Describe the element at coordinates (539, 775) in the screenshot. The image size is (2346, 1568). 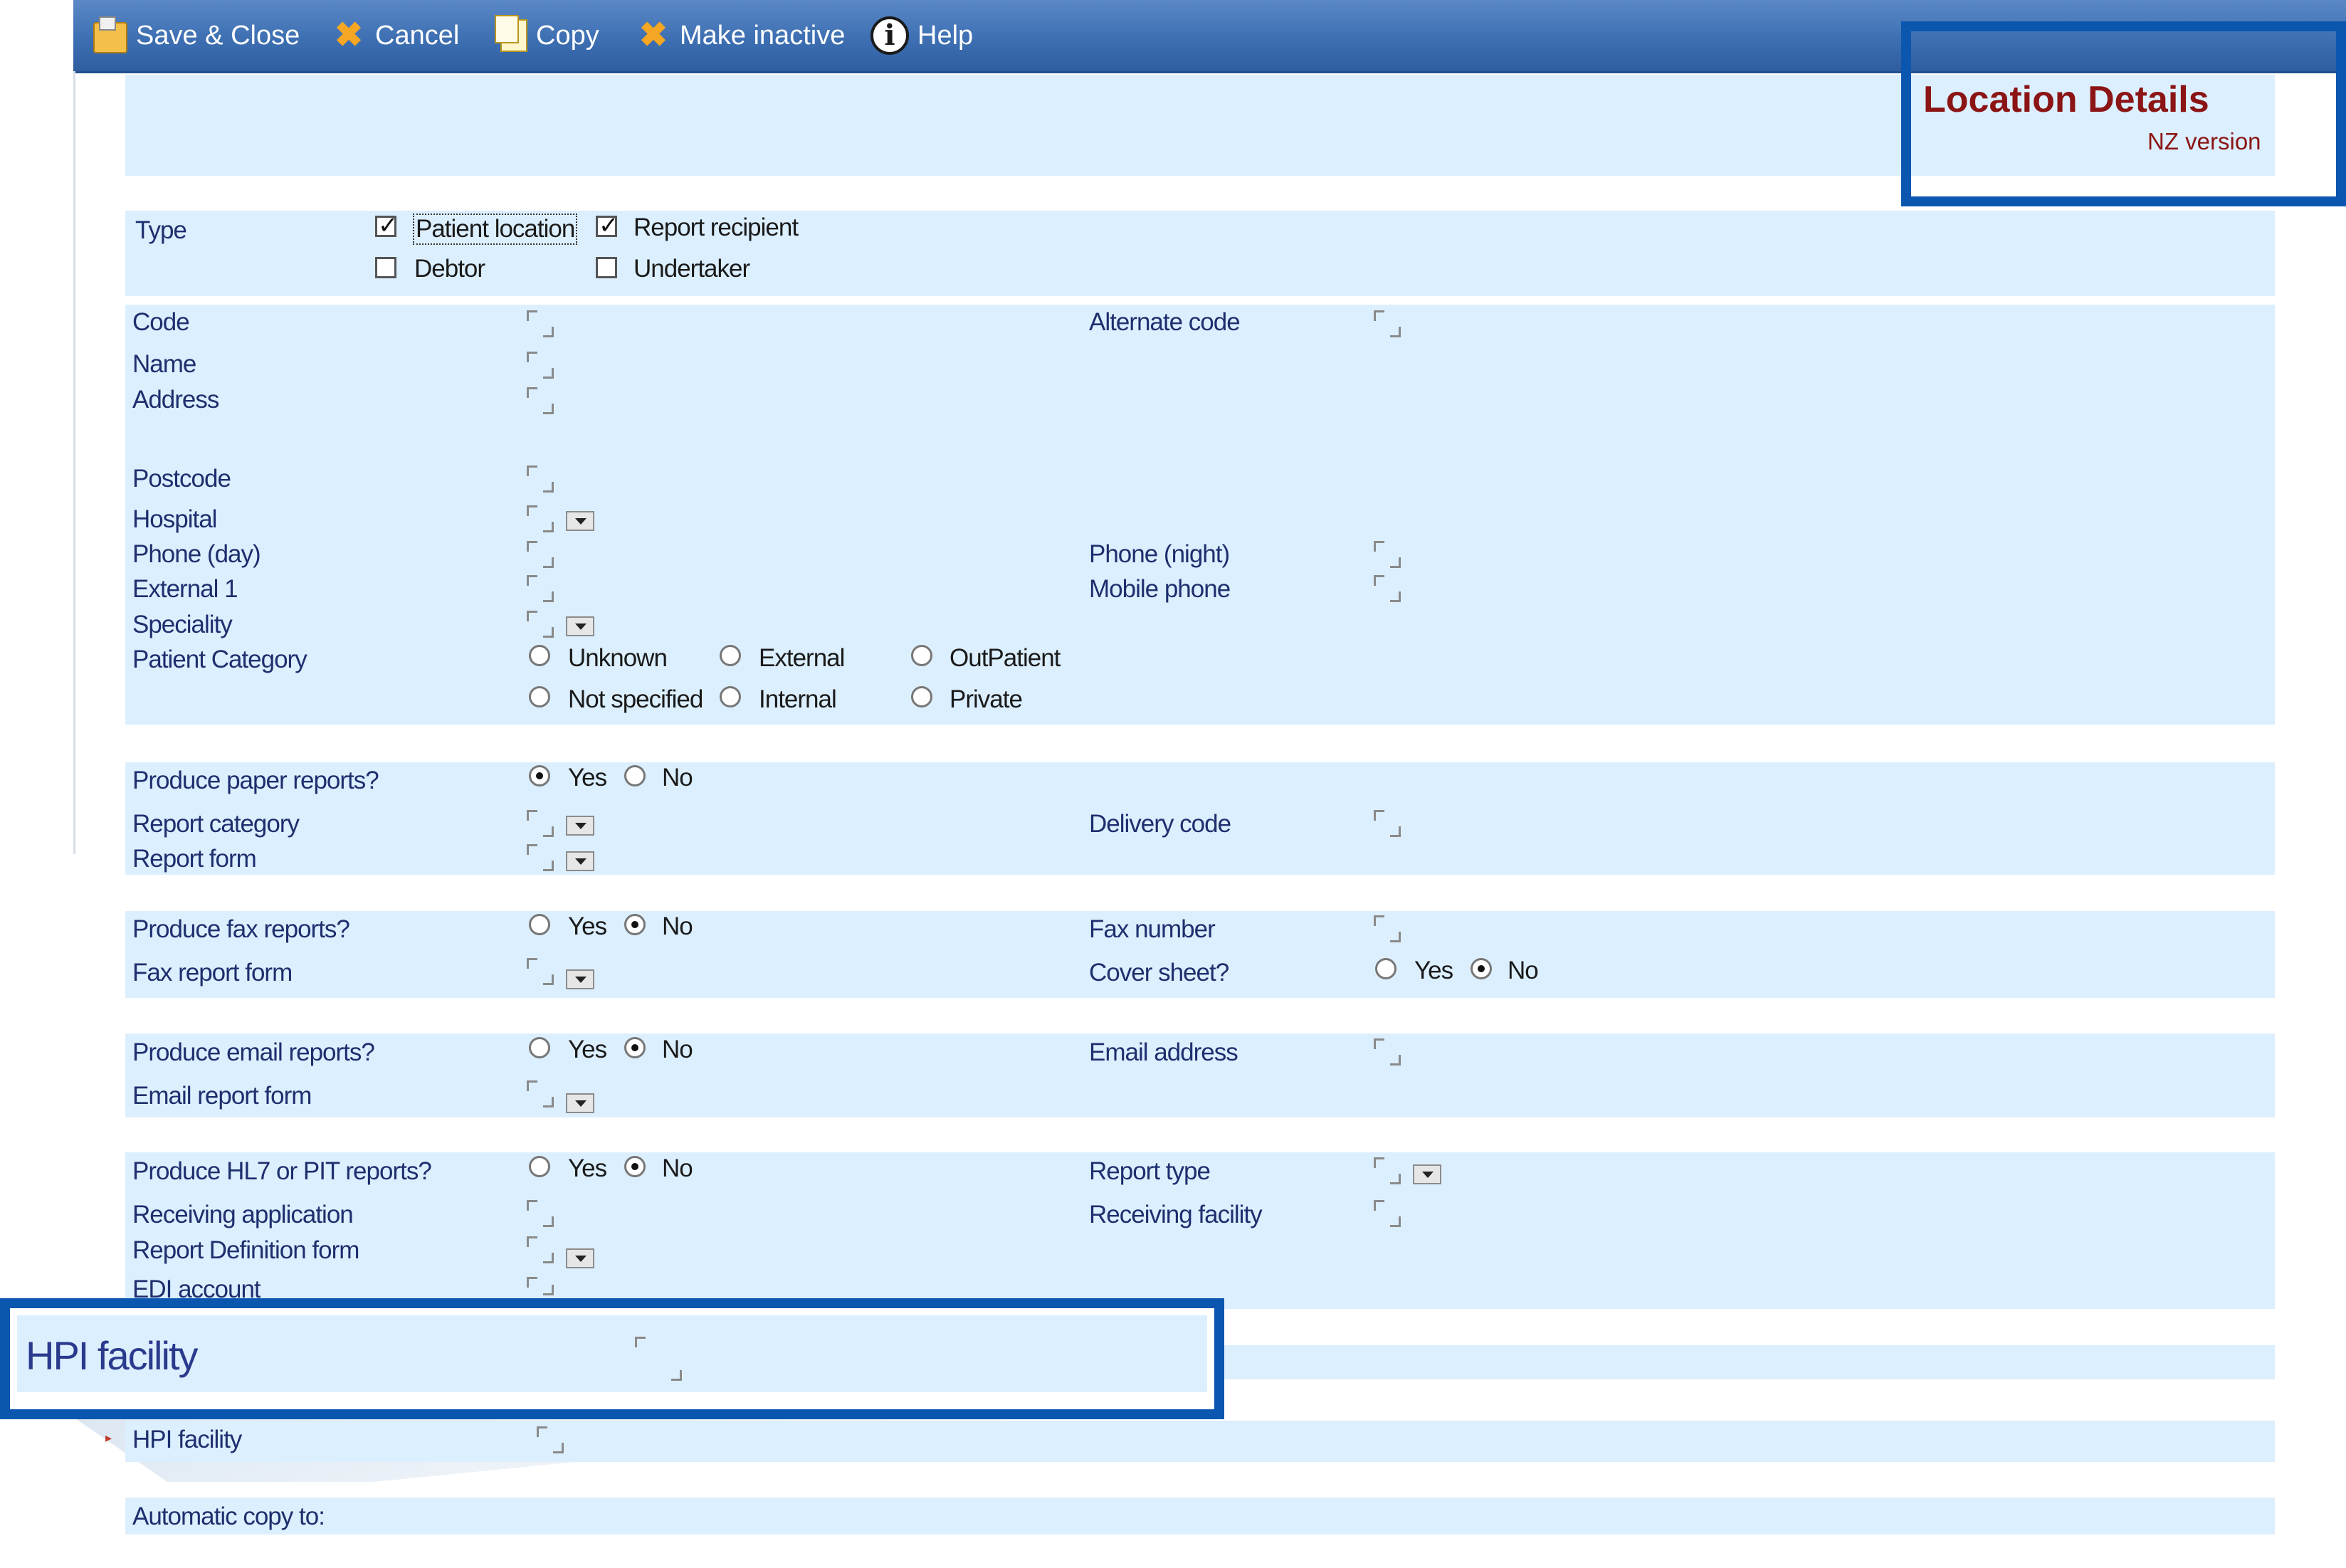
I see `paper-yes-radio` at that location.